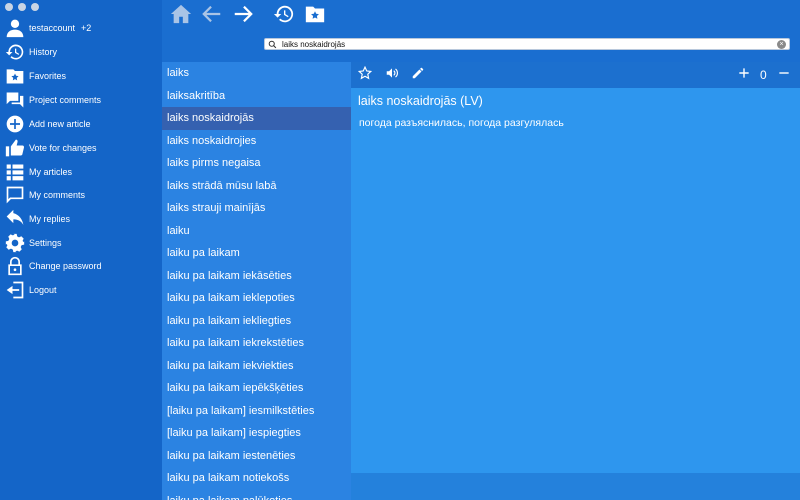 The image size is (800, 500). Describe the element at coordinates (45, 243) in the screenshot. I see `sidebar-item-label: Settings` at that location.